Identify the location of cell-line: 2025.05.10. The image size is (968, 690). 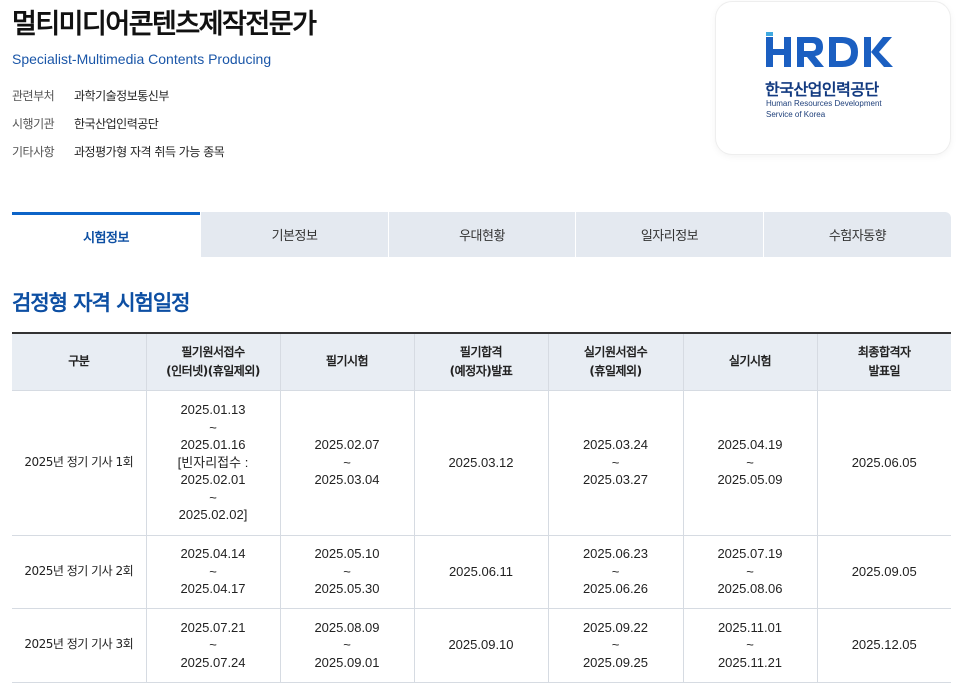
(347, 554).